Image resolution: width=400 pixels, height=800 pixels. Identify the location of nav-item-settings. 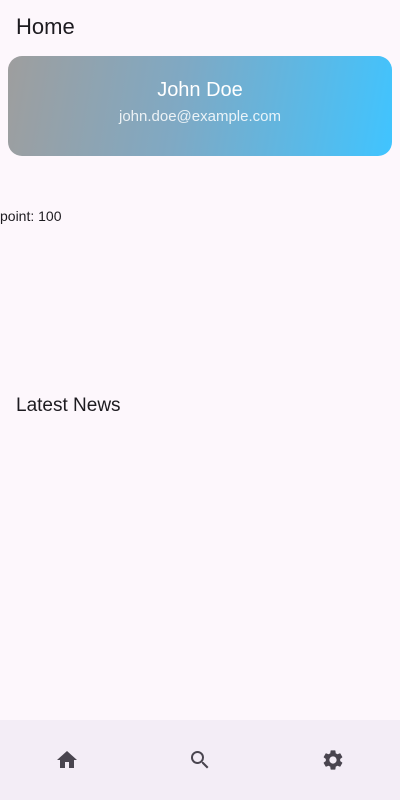
(333, 760).